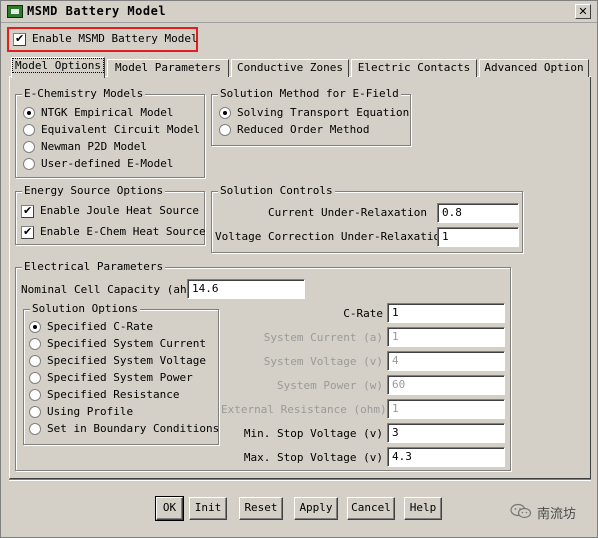 This screenshot has width=598, height=538. What do you see at coordinates (309, 93) in the screenshot?
I see `group-title: Solution Method for E-Field` at bounding box center [309, 93].